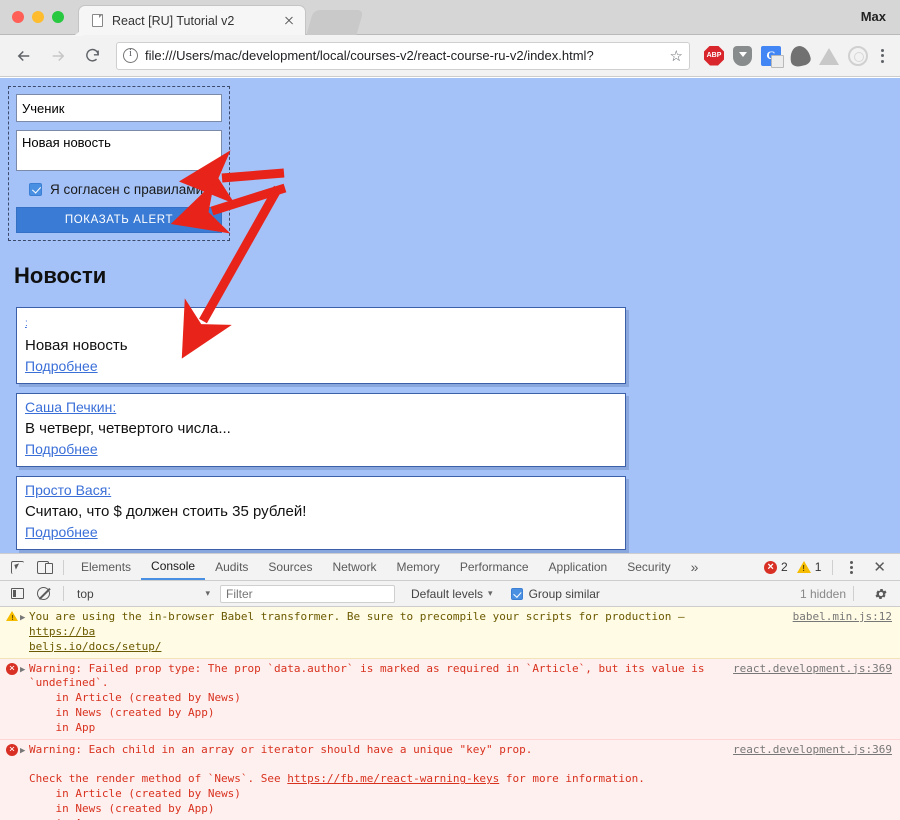 The width and height of the screenshot is (900, 820). I want to click on devtools-tab-network: Network, so click(354, 567).